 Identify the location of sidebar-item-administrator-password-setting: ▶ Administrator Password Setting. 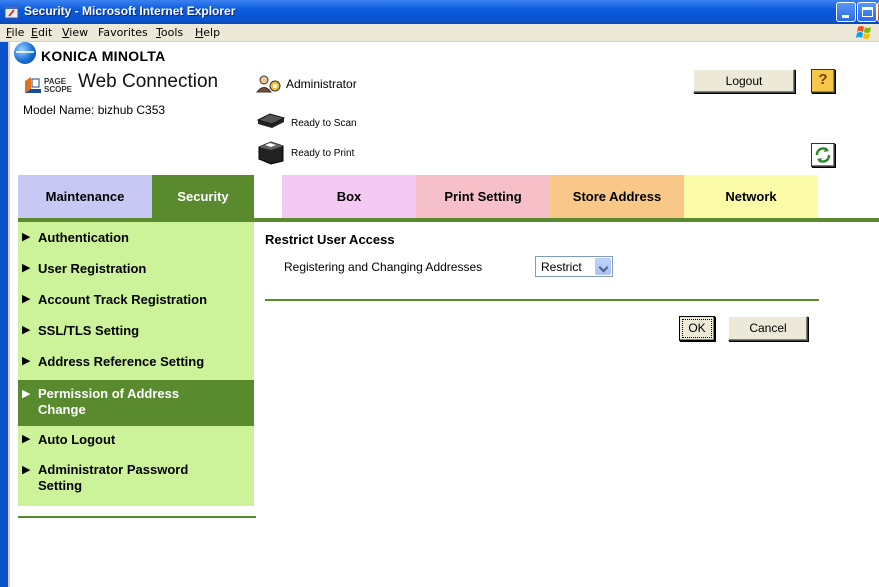
(136, 481).